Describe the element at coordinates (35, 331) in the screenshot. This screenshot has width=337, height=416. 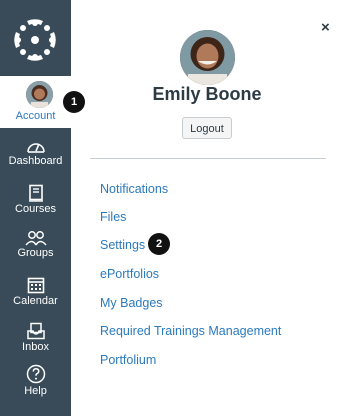
I see `inbox-icon` at that location.